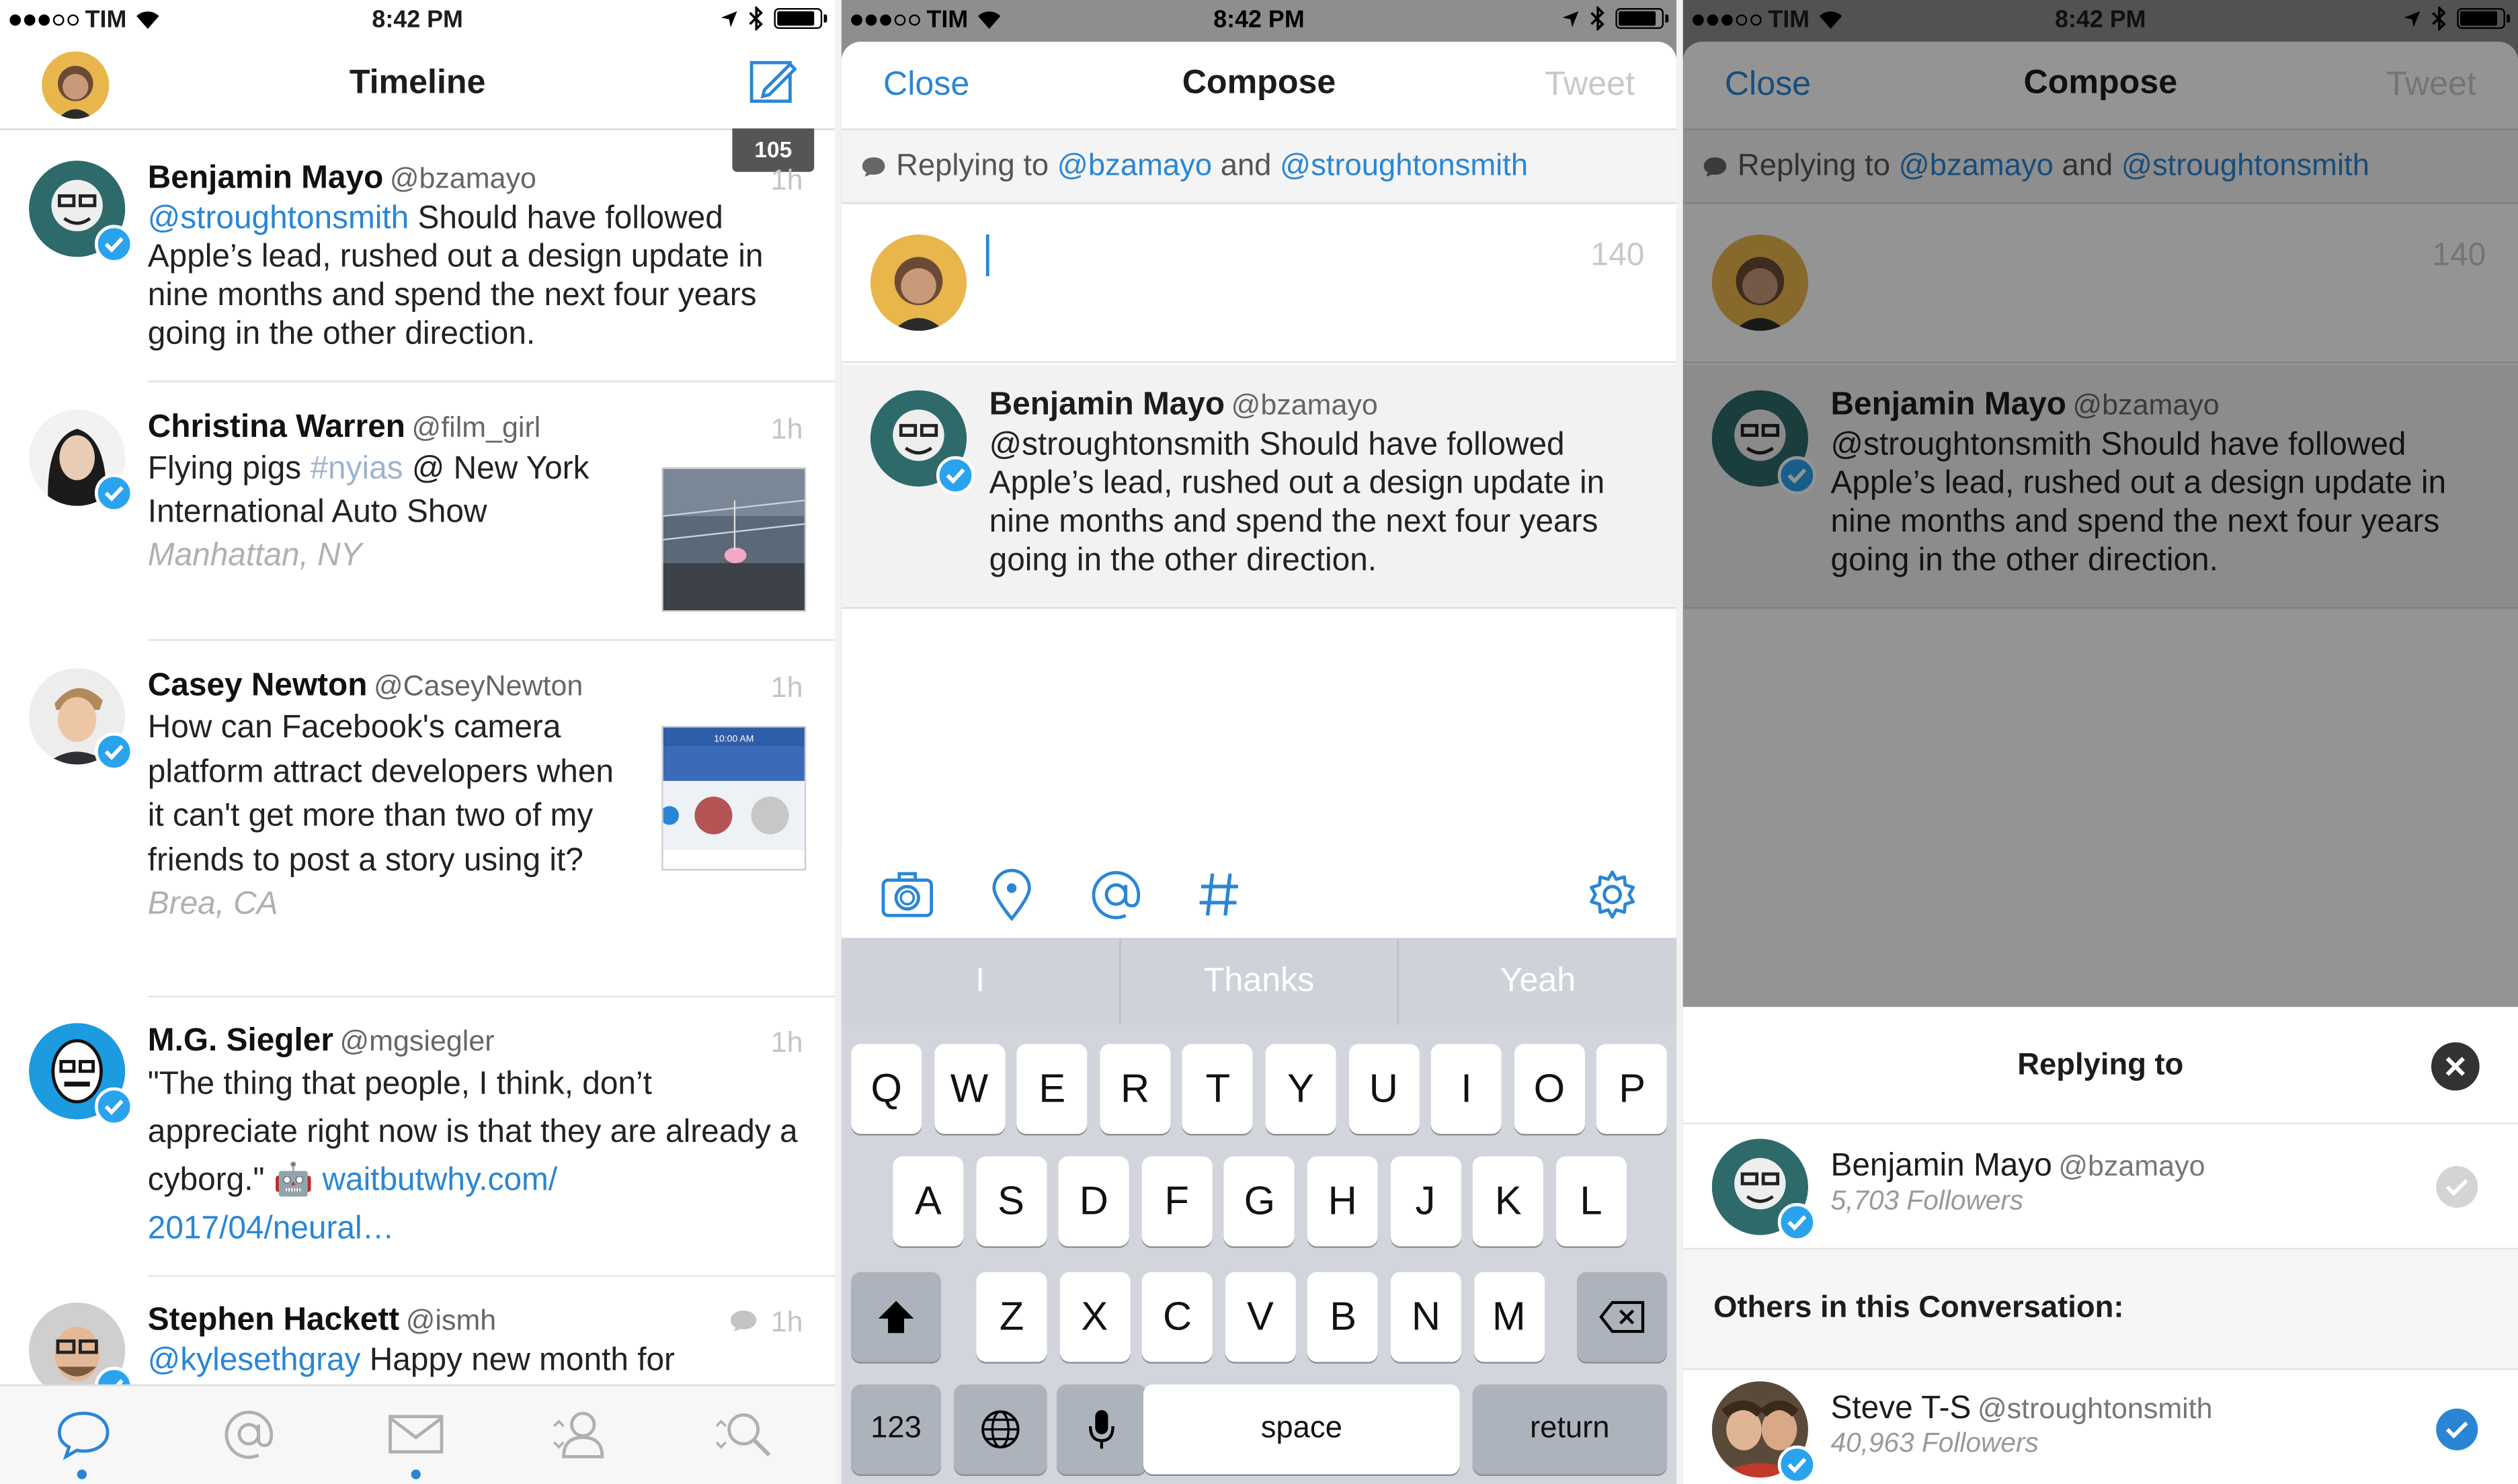 The width and height of the screenshot is (2518, 1484). What do you see at coordinates (1093, 1201) in the screenshot?
I see `letter-key: D` at bounding box center [1093, 1201].